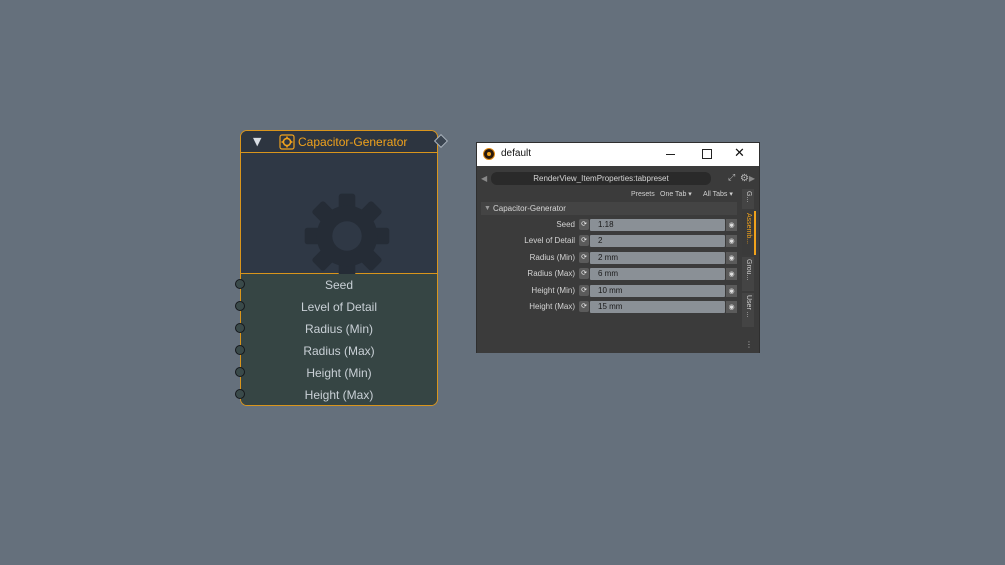  I want to click on input-label: Radius (Min), so click(338, 329).